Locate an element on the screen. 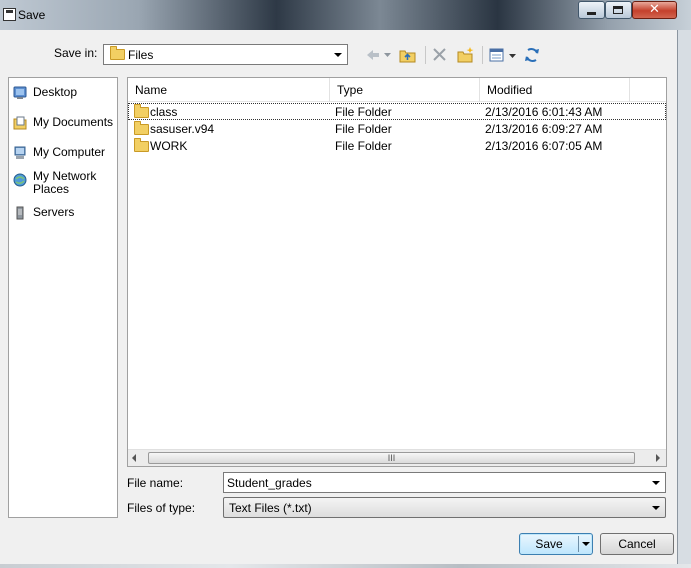  scroll-right-icon is located at coordinates (658, 458).